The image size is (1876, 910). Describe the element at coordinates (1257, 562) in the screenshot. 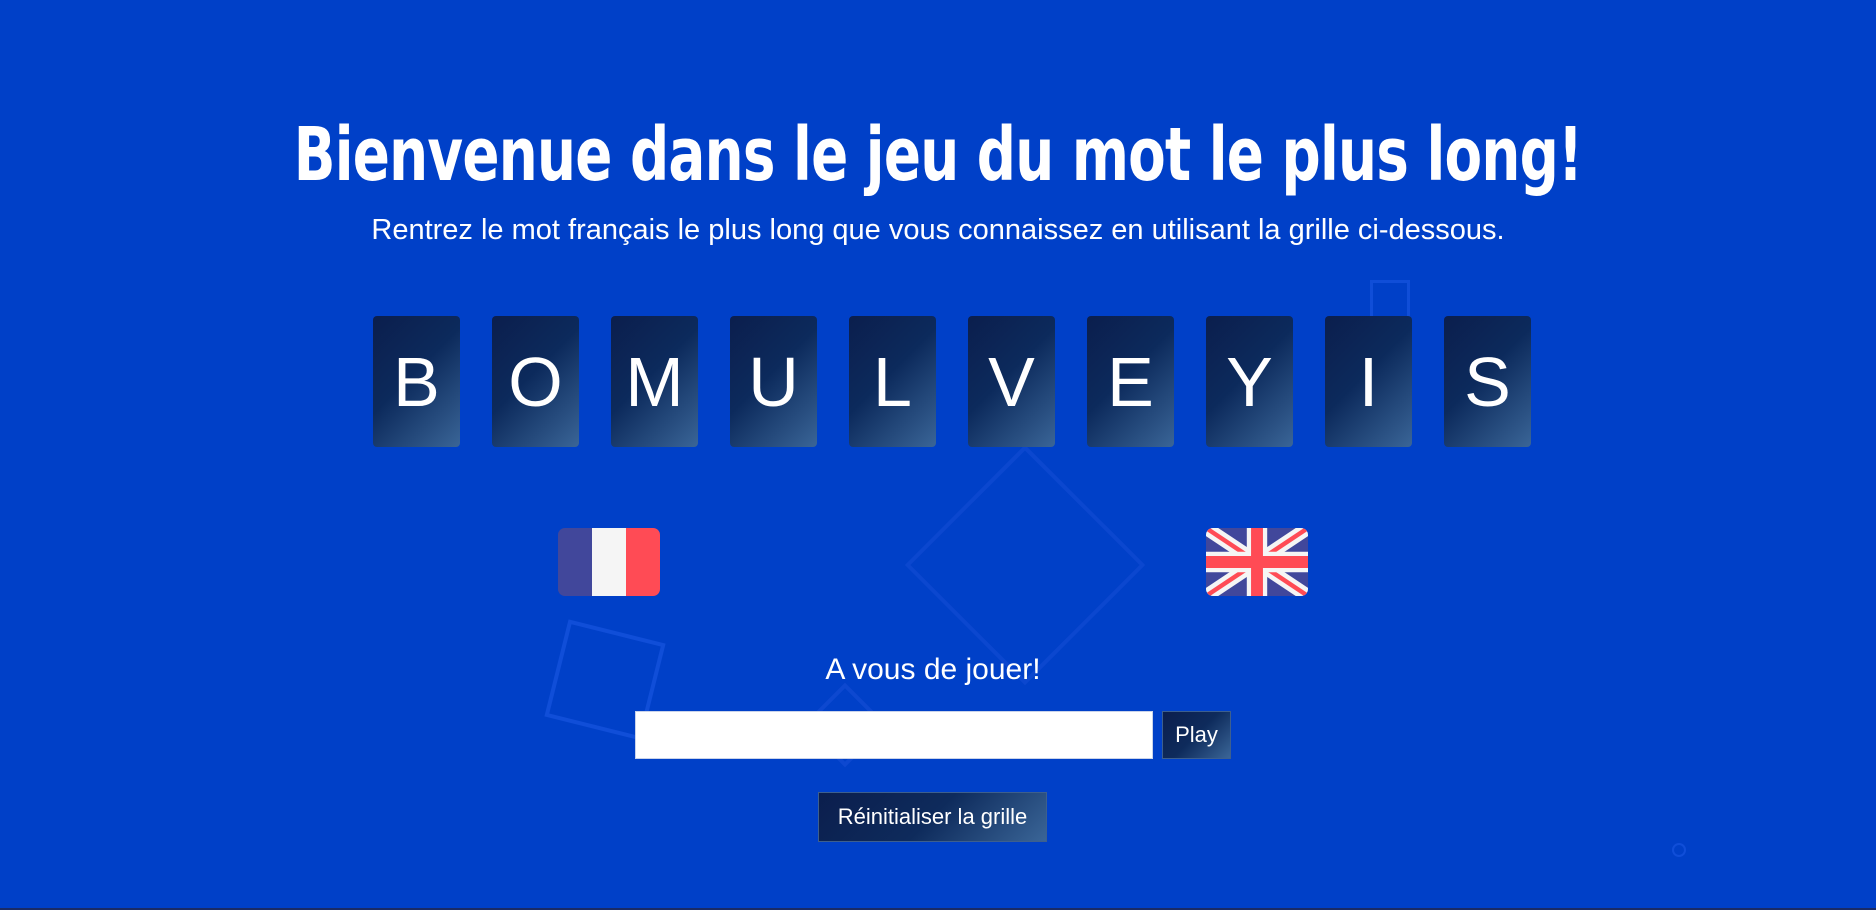

I see `flag-uk-icon` at that location.